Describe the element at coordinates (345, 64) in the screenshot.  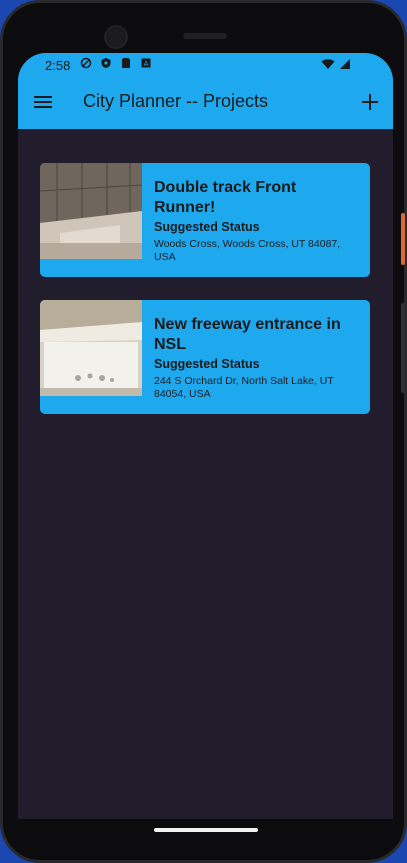
I see `cell-signal-icon` at that location.